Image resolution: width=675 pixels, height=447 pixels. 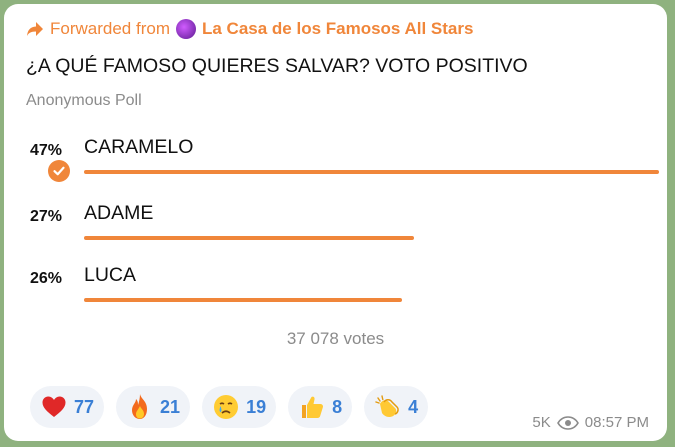 I want to click on forwarded-channel-name: La Casa de los Famosos All Stars, so click(x=337, y=29).